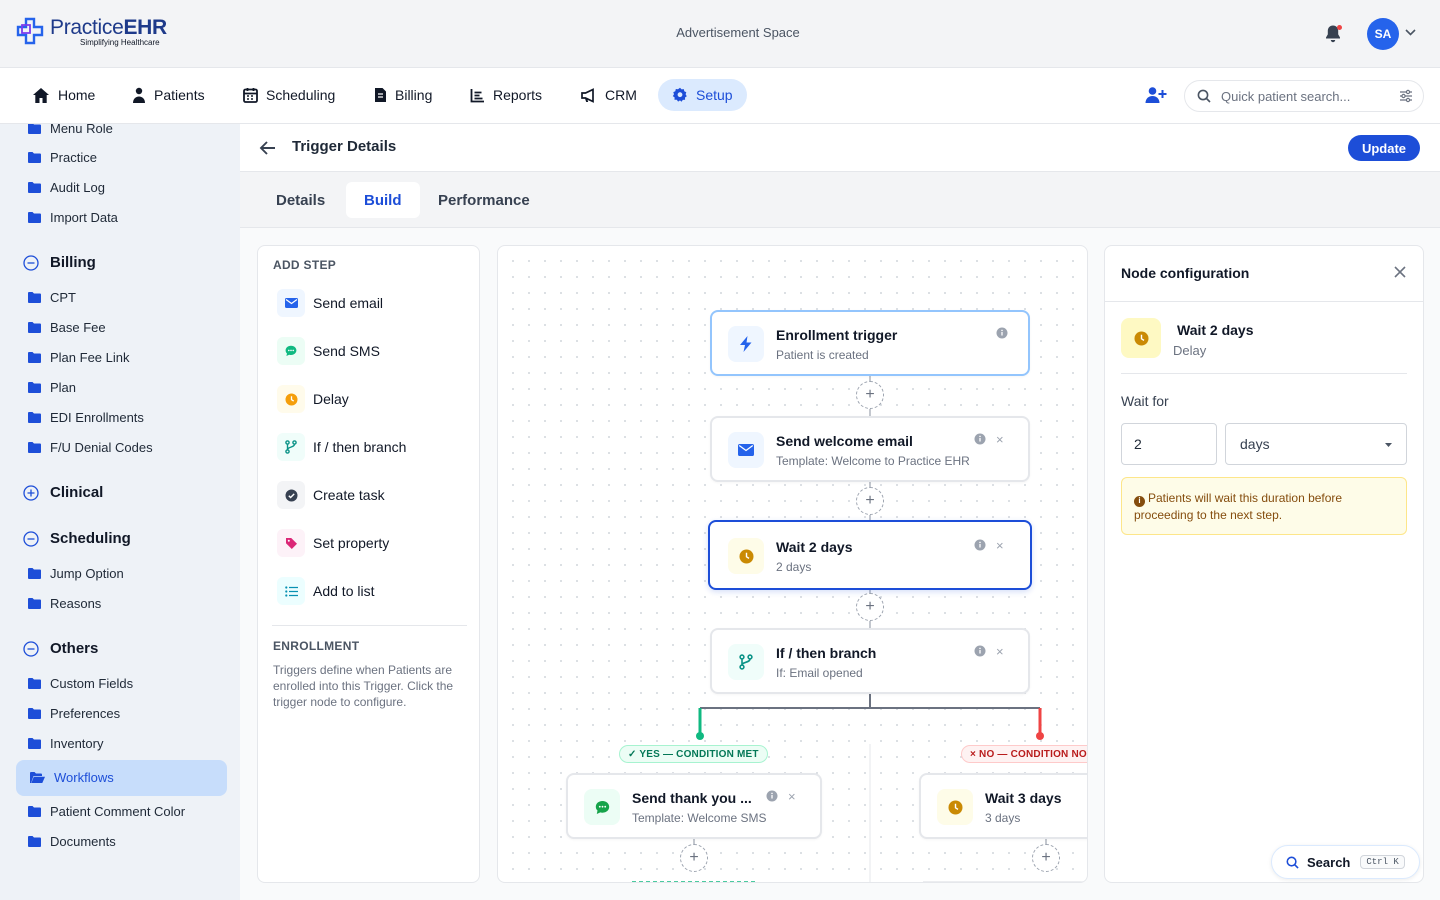 The height and width of the screenshot is (900, 1440). I want to click on add-step-send-sms: Send SMS, so click(328, 351).